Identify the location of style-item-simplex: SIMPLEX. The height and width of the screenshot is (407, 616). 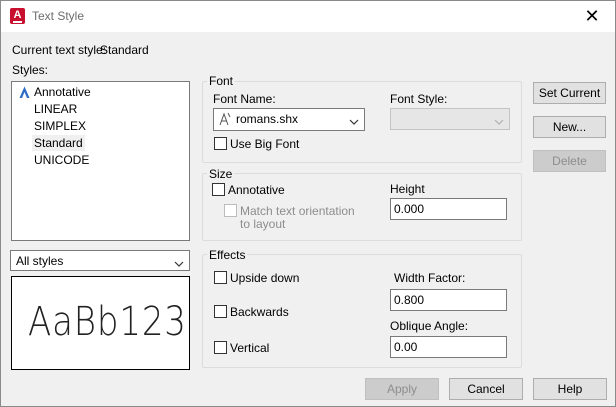
(60, 126).